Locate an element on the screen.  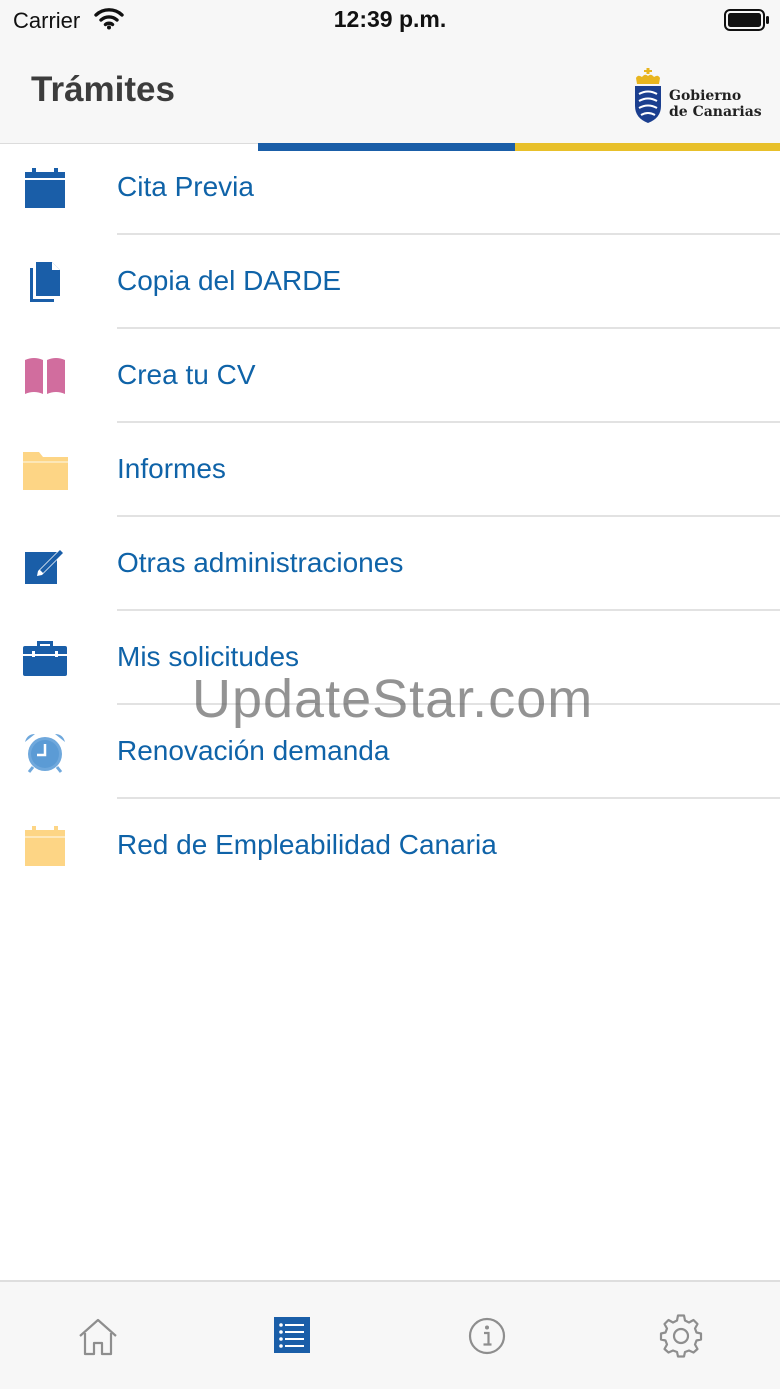
list-item-label: Renovación demanda is located at coordinates (253, 750).